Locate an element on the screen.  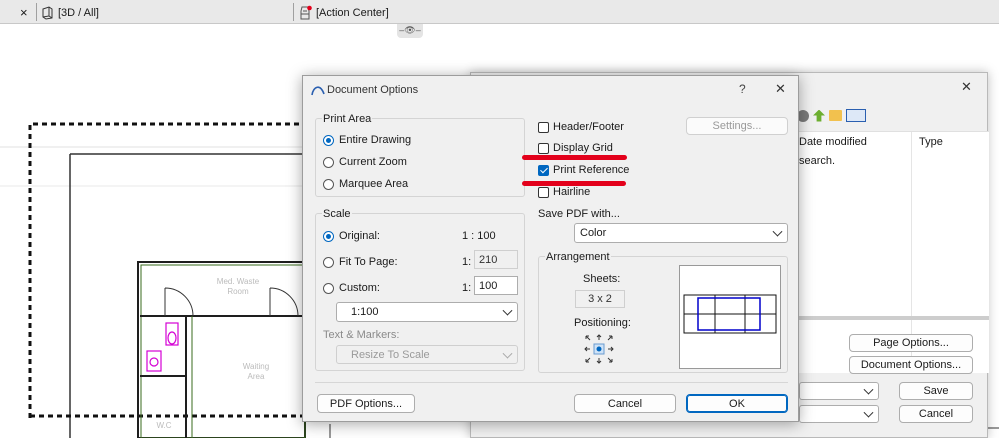
radio-label: Current Zoom is located at coordinates (373, 162).